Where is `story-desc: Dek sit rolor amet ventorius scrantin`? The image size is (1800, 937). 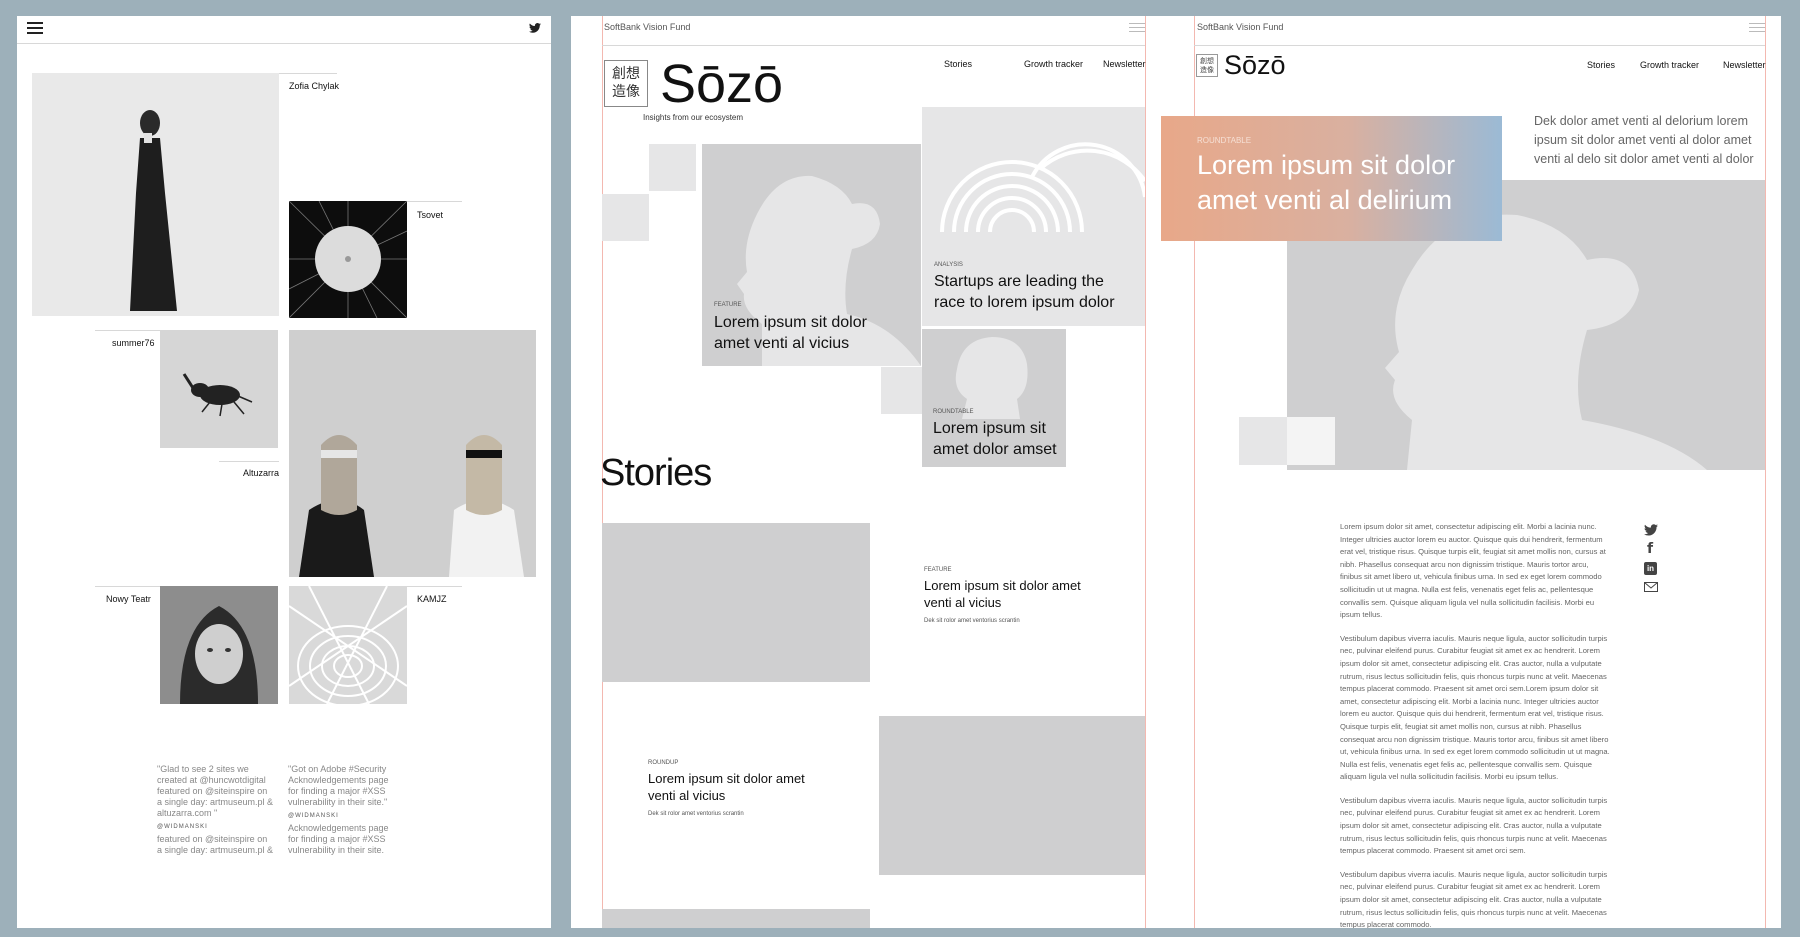
story-desc: Dek sit rolor amet ventorius scrantin is located at coordinates (696, 814).